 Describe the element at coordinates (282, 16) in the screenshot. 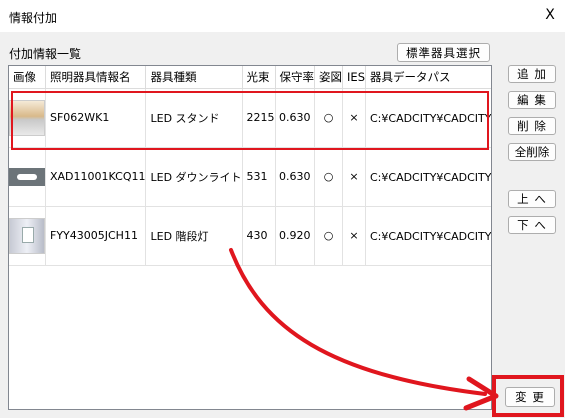

I see `title-bar: 情報付加 X` at that location.